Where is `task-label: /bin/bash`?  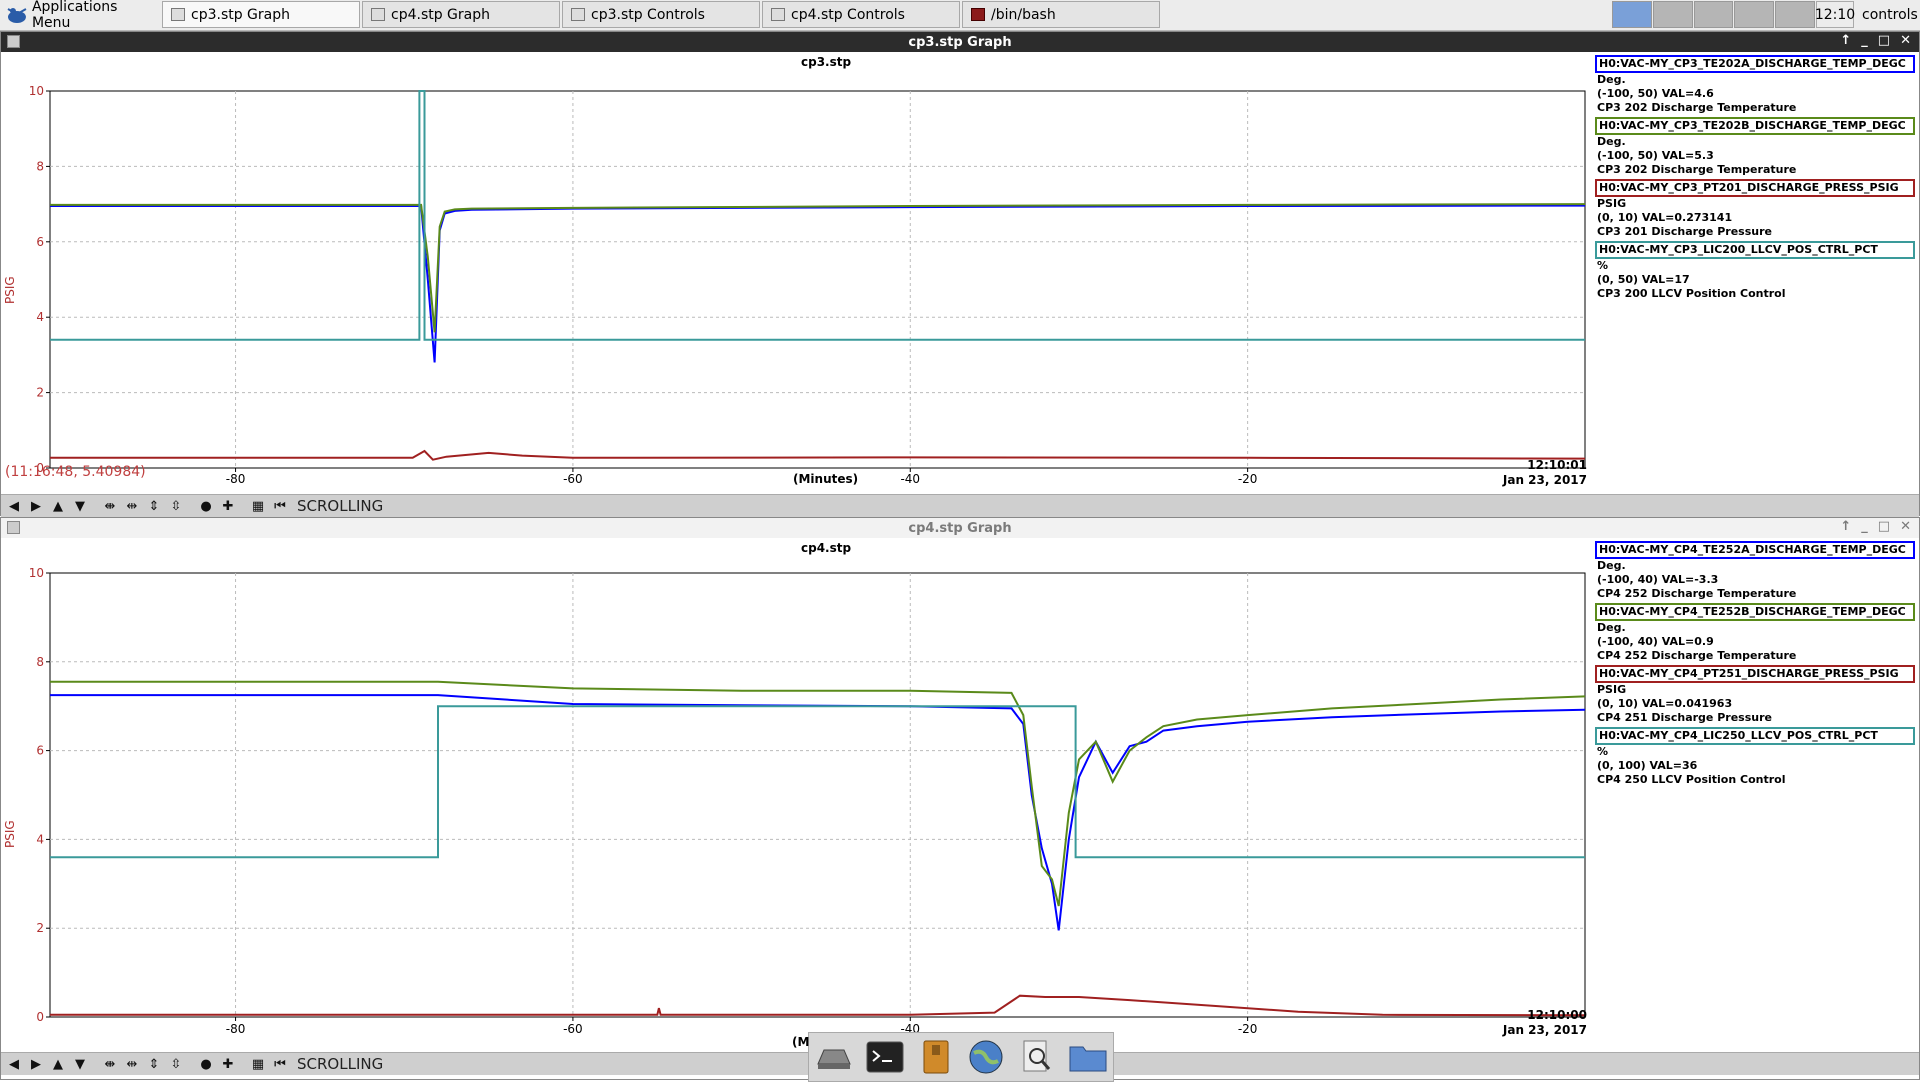
task-label: /bin/bash is located at coordinates (1023, 14).